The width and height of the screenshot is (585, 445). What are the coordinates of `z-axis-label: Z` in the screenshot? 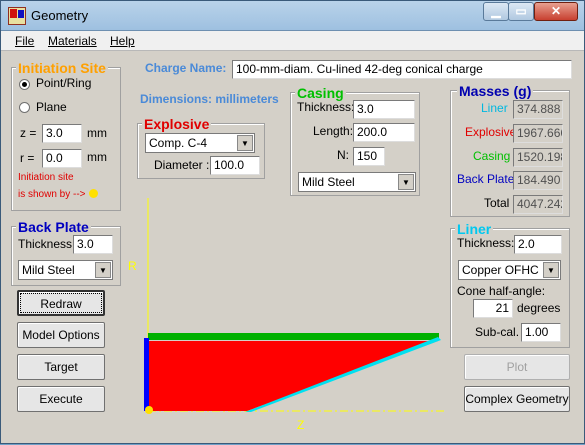 It's located at (301, 425).